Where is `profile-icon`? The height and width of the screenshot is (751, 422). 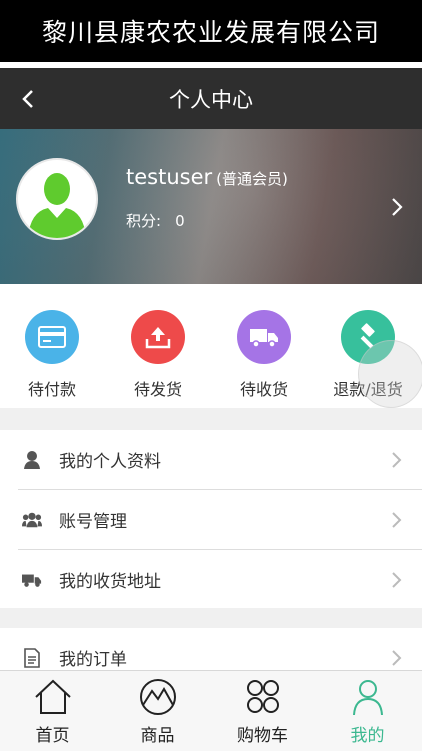
profile-icon is located at coordinates (368, 698).